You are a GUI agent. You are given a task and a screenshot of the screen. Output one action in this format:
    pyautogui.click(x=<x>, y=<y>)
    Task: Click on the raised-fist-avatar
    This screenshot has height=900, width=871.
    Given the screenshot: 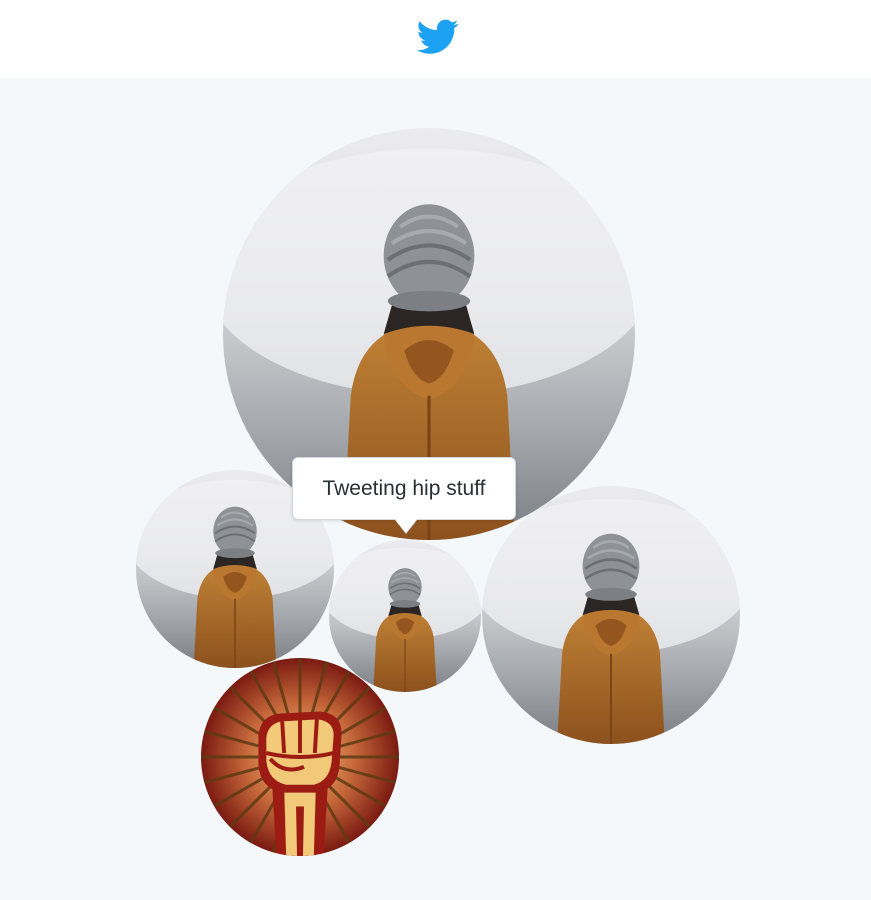 What is the action you would take?
    pyautogui.click(x=300, y=757)
    